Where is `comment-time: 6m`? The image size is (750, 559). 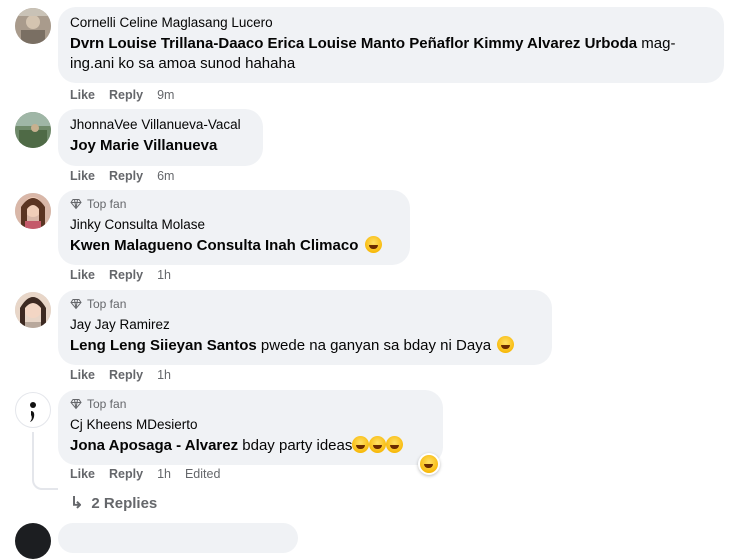 comment-time: 6m is located at coordinates (165, 176).